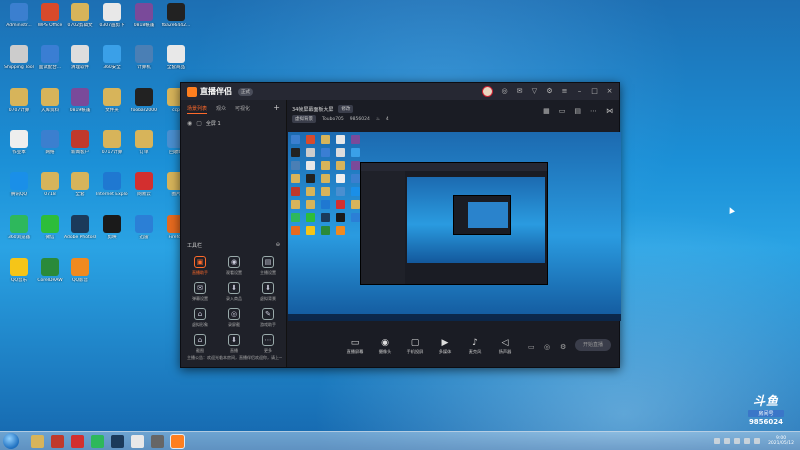 The height and width of the screenshot is (450, 800). What do you see at coordinates (346, 109) in the screenshot?
I see `edit-room-button: 修改` at bounding box center [346, 109].